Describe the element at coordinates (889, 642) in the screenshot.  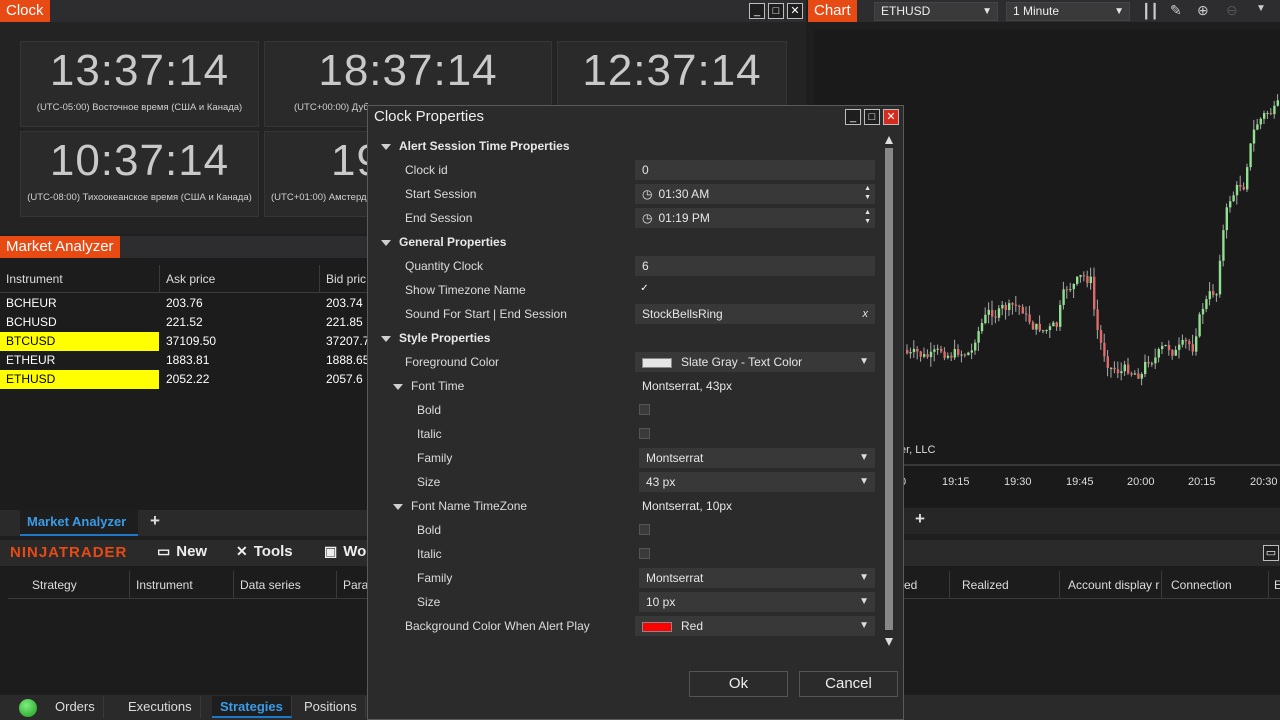
I see `scroll-down-icon` at that location.